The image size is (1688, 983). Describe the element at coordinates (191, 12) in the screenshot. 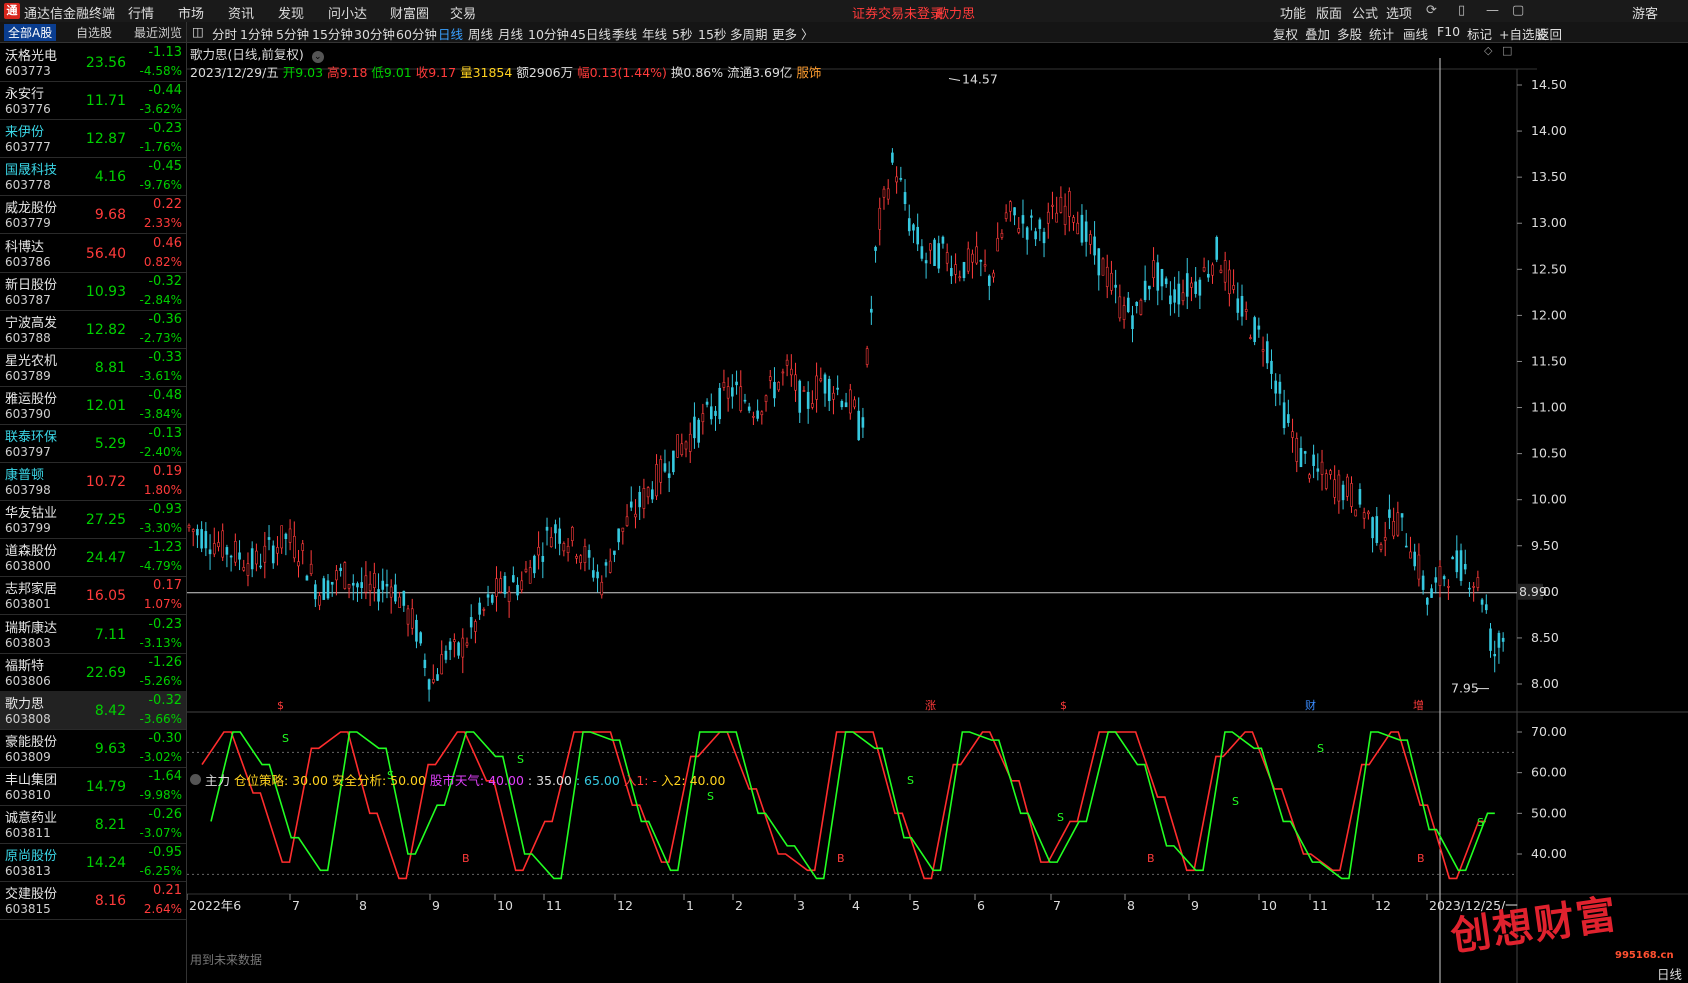

I see `menu-item-1: 市场` at that location.